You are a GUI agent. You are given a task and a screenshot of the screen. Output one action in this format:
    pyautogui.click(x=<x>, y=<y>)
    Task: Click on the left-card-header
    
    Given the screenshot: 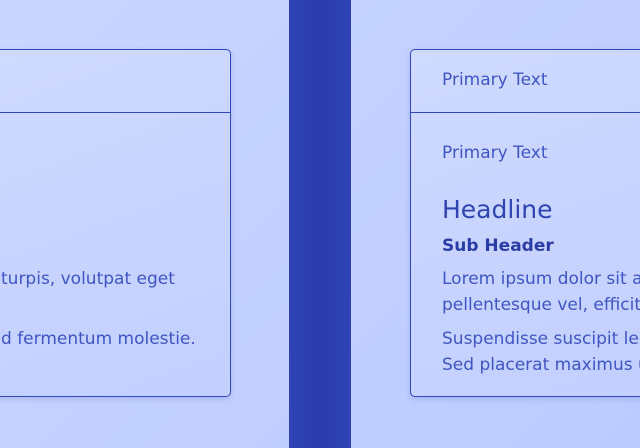 What is the action you would take?
    pyautogui.click(x=115, y=81)
    